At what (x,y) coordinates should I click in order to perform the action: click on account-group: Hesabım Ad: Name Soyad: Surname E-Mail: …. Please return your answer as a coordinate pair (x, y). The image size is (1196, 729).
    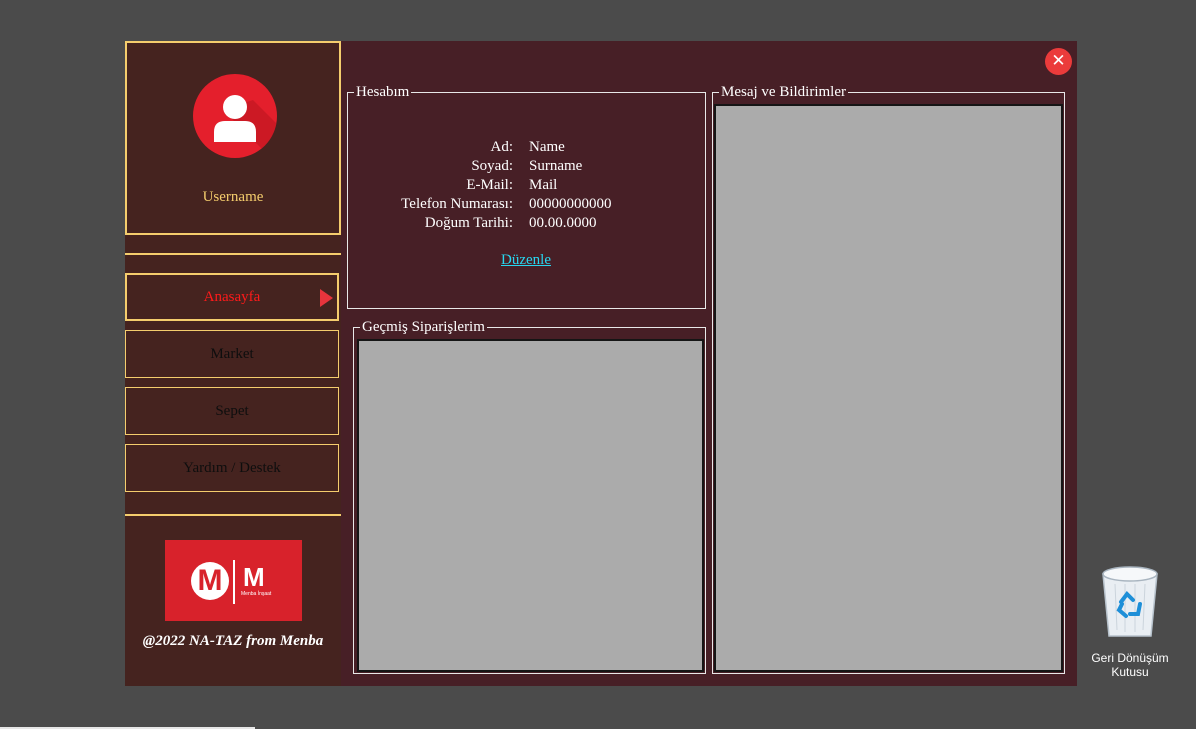
    Looking at the image, I should click on (526, 196).